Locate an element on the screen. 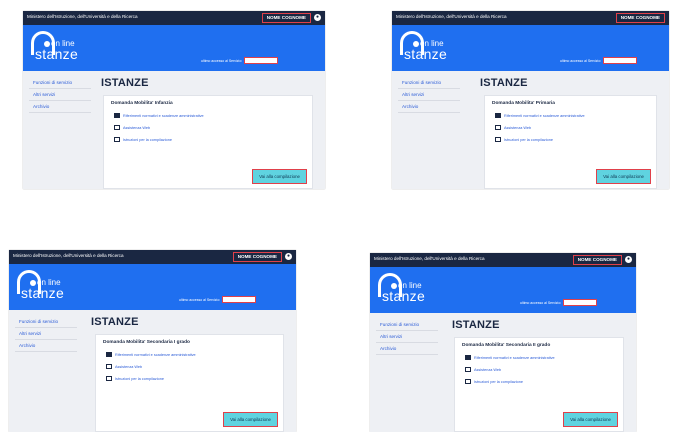 Image resolution: width=680 pixels, height=432 pixels. user-menu: NOME COGNOME is located at coordinates (640, 17).